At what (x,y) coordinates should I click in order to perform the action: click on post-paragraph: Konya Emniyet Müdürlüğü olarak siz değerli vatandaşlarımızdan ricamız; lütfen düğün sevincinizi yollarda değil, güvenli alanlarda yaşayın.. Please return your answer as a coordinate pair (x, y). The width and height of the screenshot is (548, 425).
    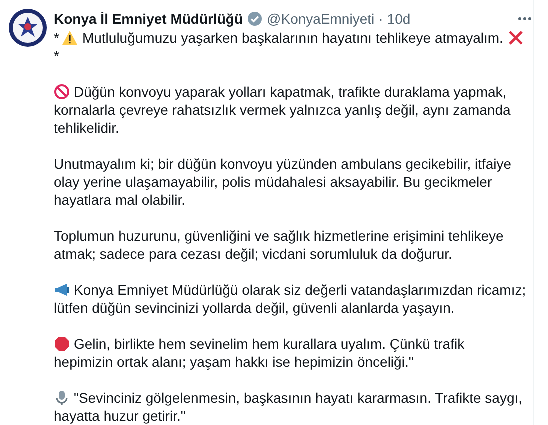
    Looking at the image, I should click on (291, 299).